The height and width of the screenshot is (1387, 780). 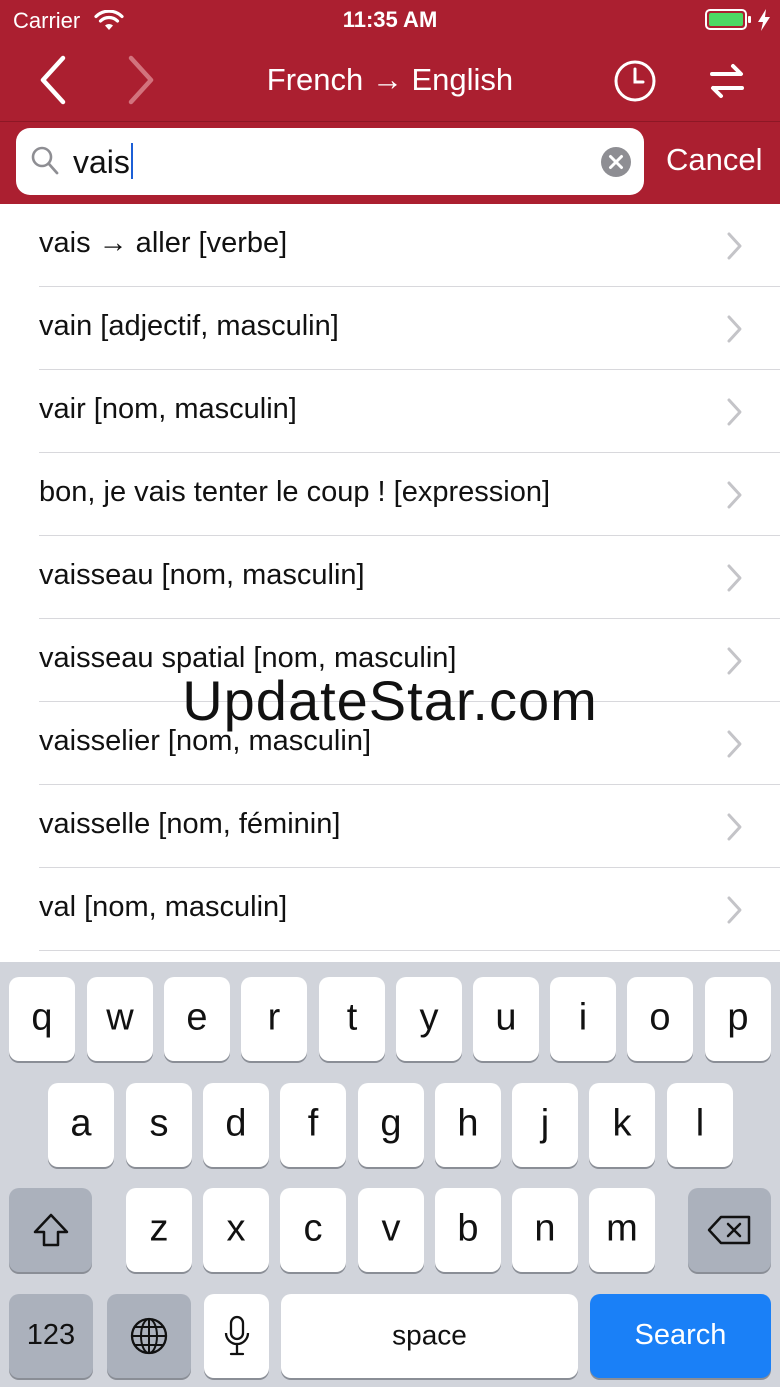 I want to click on swap-languages-button, so click(x=727, y=81).